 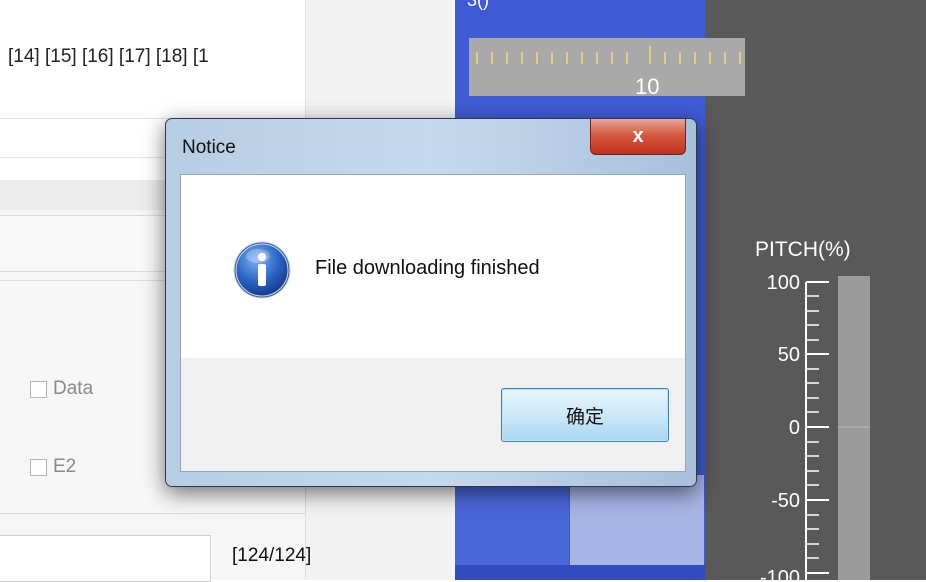 I want to click on ruler-label: 10, so click(x=647, y=86).